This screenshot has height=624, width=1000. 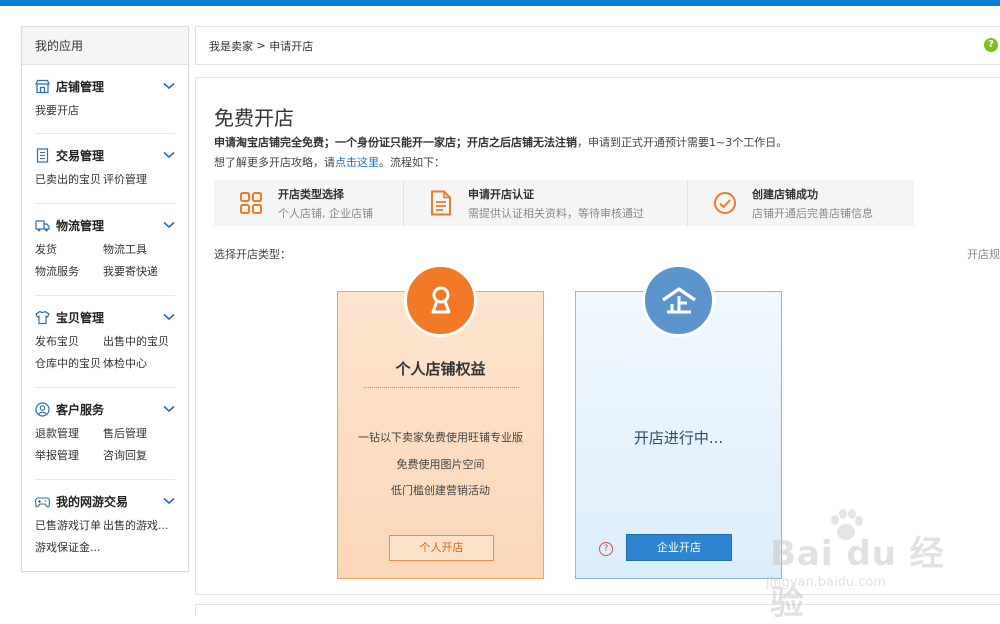 What do you see at coordinates (357, 162) in the screenshot?
I see `guide-link: 点击这里` at bounding box center [357, 162].